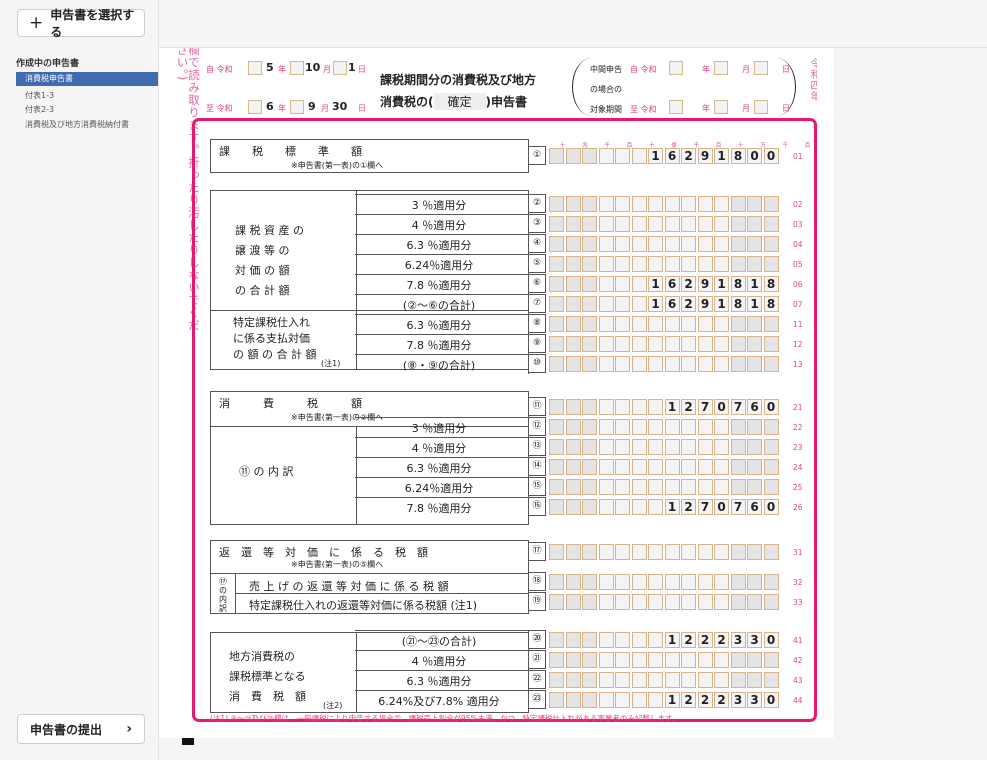 The width and height of the screenshot is (987, 760). I want to click on form-row: 6.3 ％適用分 ⑭ 24, so click(505, 467).